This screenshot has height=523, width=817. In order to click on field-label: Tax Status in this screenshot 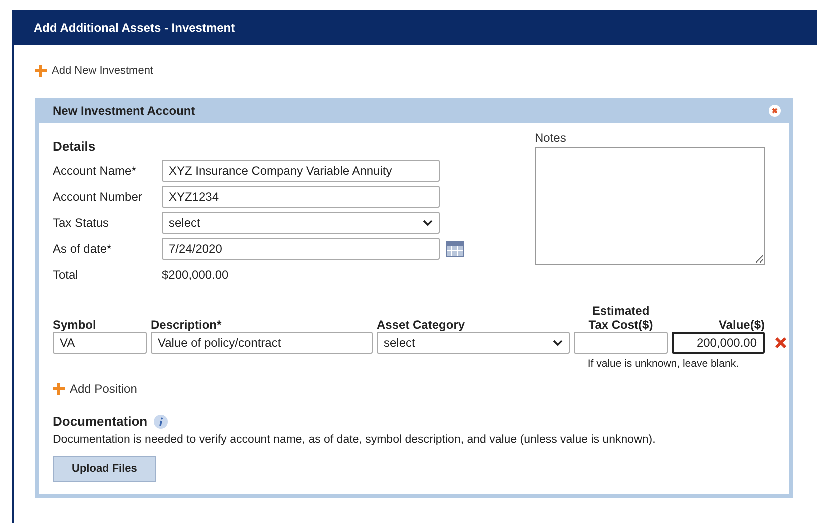, I will do `click(81, 223)`.